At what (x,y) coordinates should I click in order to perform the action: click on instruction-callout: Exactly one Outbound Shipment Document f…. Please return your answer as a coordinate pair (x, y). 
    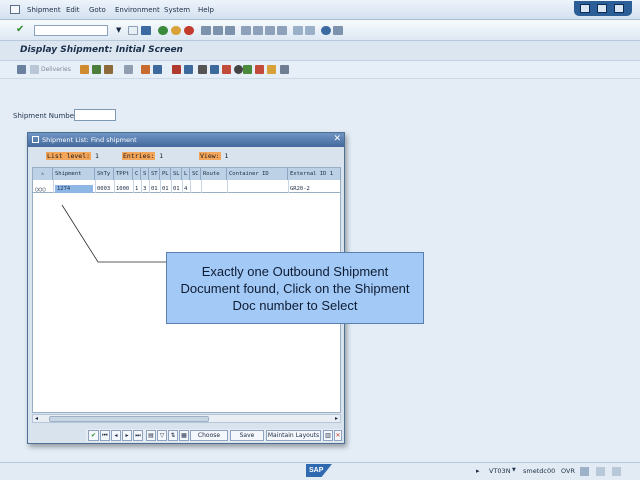
    Looking at the image, I should click on (295, 288).